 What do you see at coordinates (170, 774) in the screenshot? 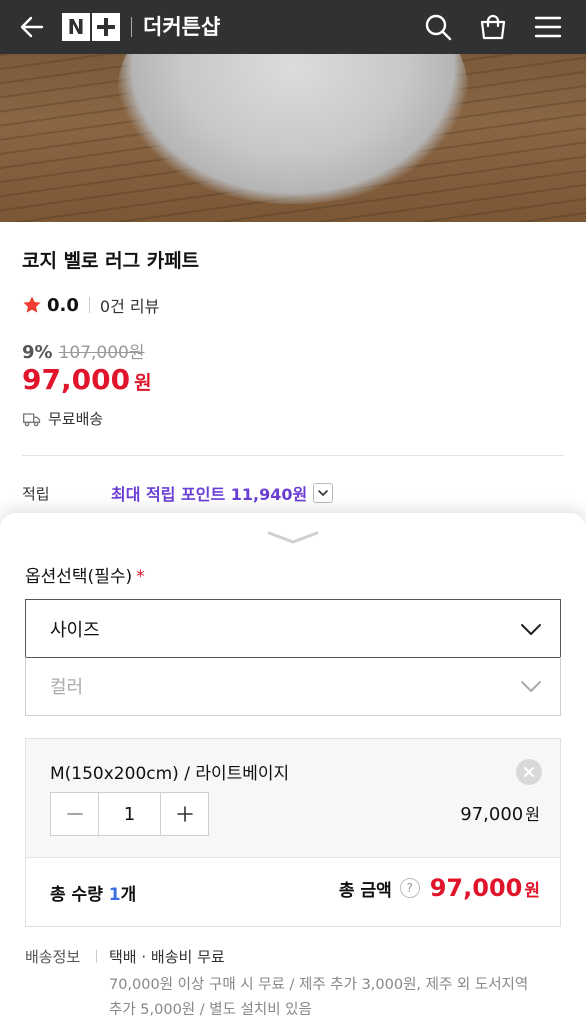
I see `selected-item-name: M(150x200cm) / 라이트베이지` at bounding box center [170, 774].